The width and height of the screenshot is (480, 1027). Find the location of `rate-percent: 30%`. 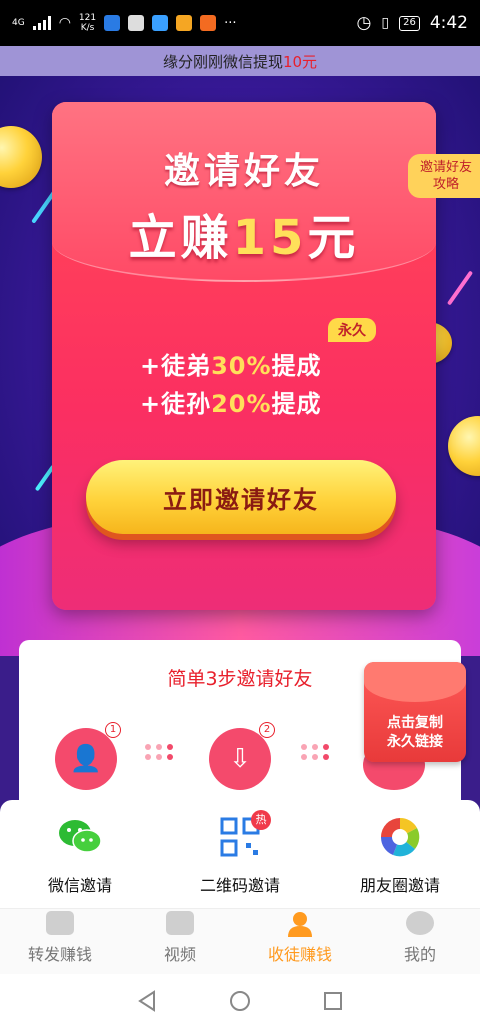

rate-percent: 30% is located at coordinates (241, 366).